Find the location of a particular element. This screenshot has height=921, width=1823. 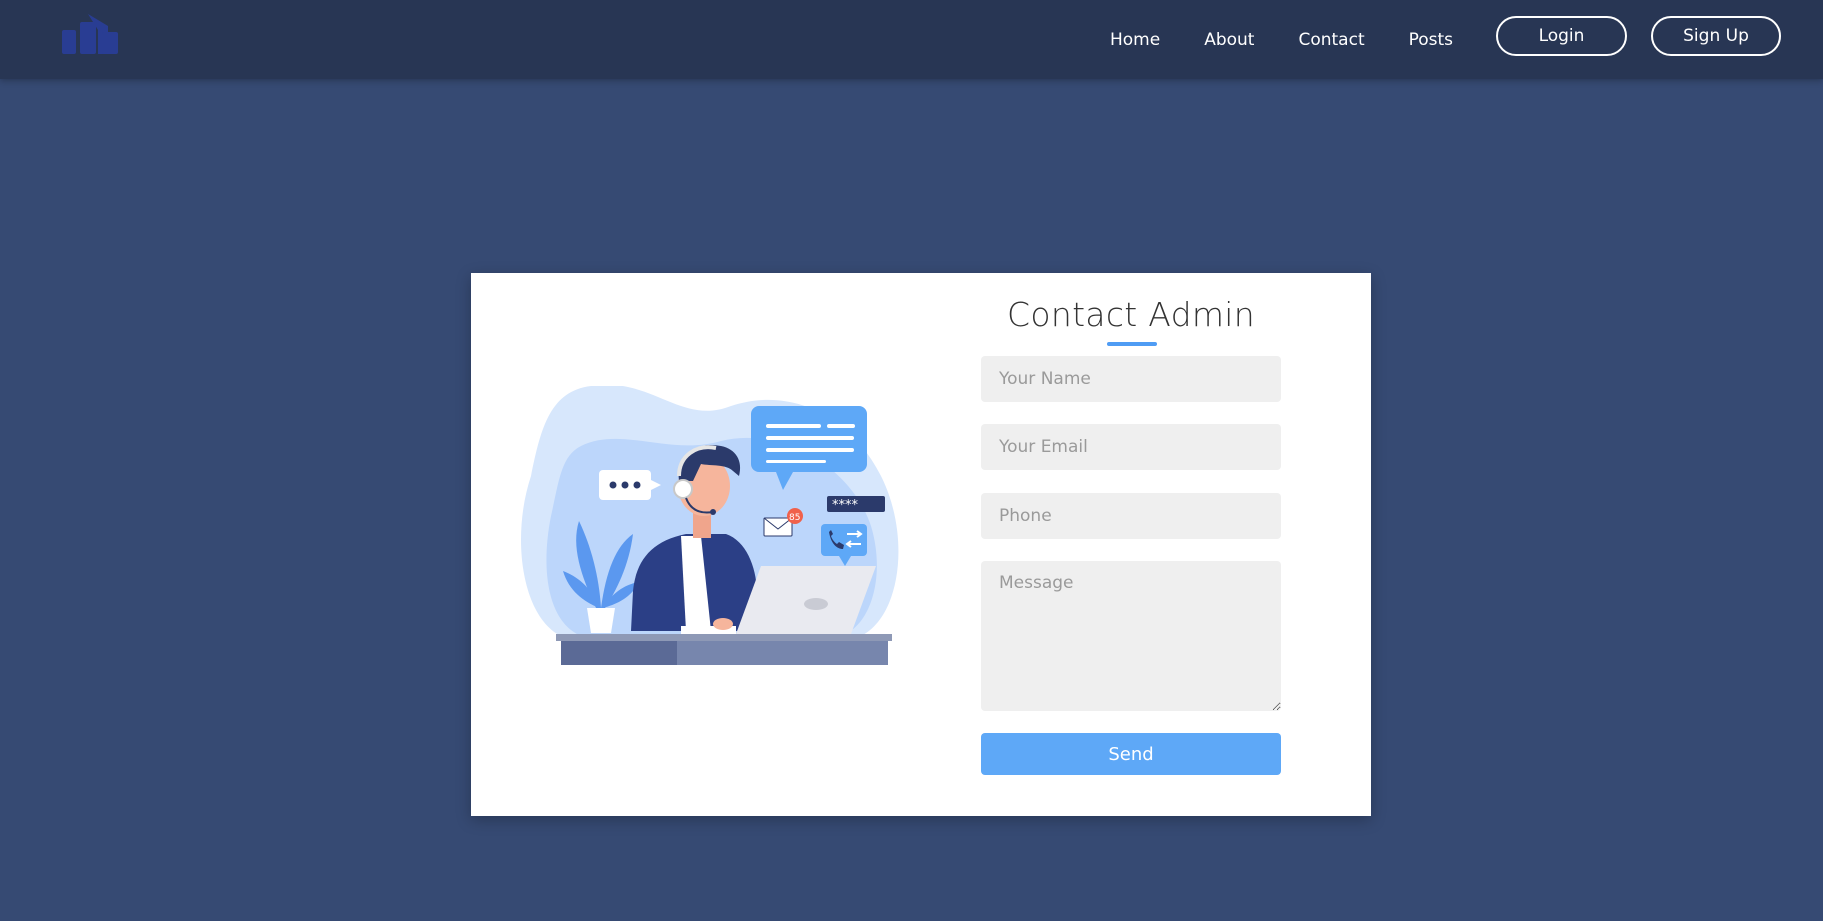

navbar: Home About Contact Posts Login Sign Up is located at coordinates (911, 39).